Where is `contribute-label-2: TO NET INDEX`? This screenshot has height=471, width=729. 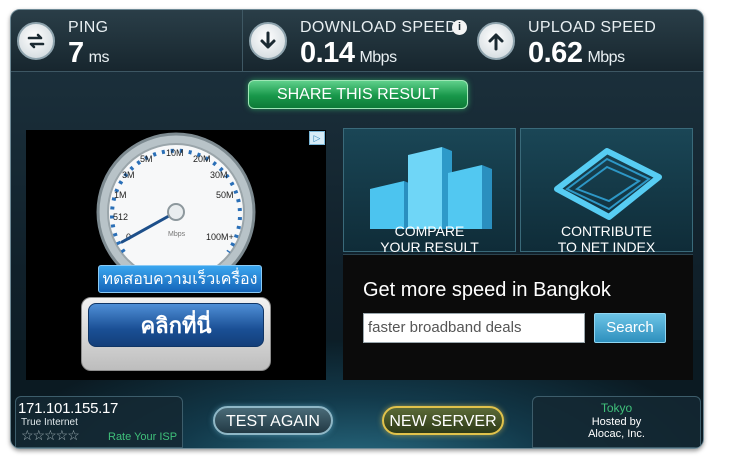 contribute-label-2: TO NET INDEX is located at coordinates (606, 247).